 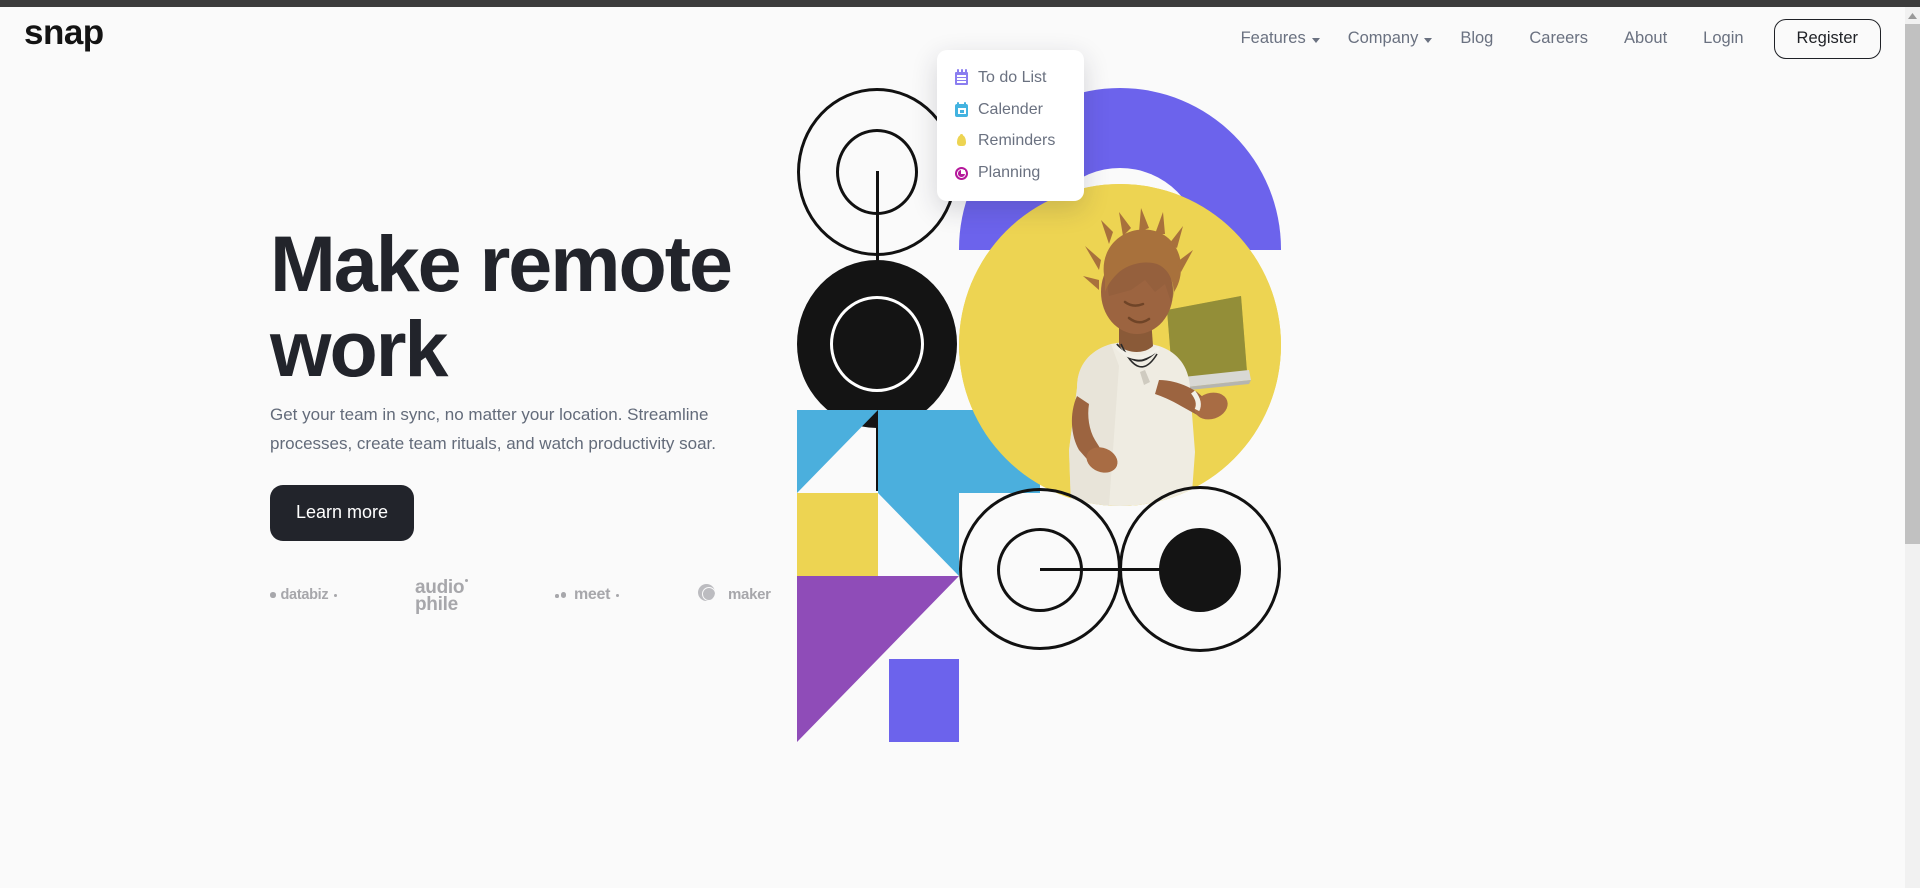 I want to click on dropdown-item-calender: Calender, so click(x=1010, y=110).